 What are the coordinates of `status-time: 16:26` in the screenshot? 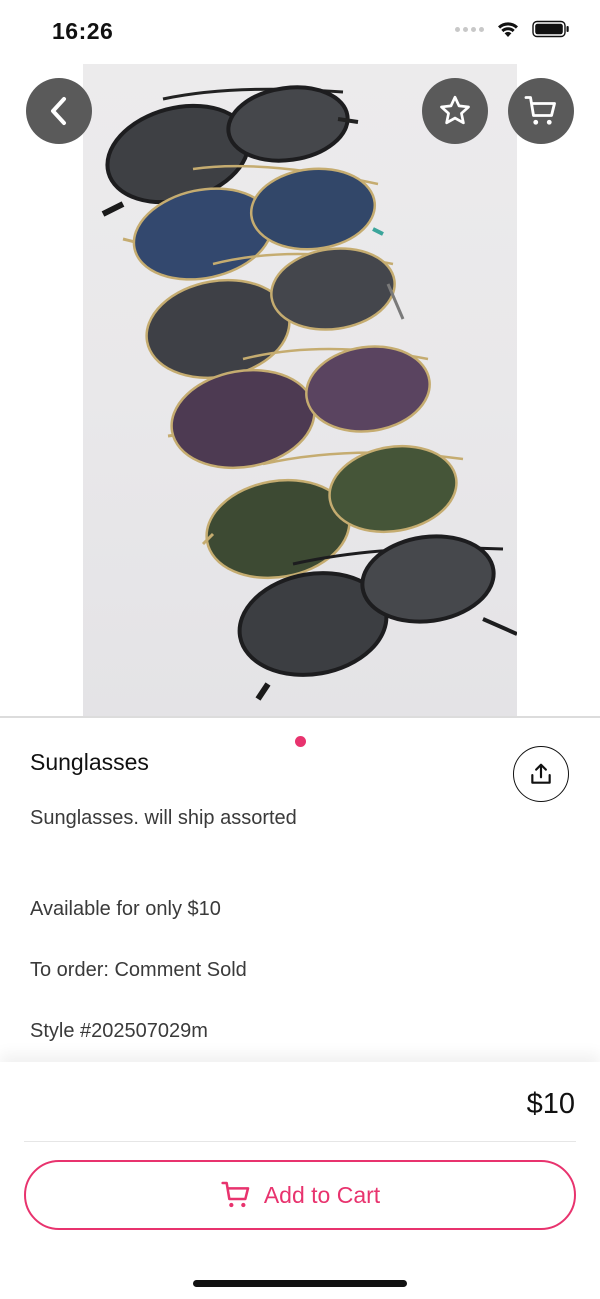 It's located at (83, 31).